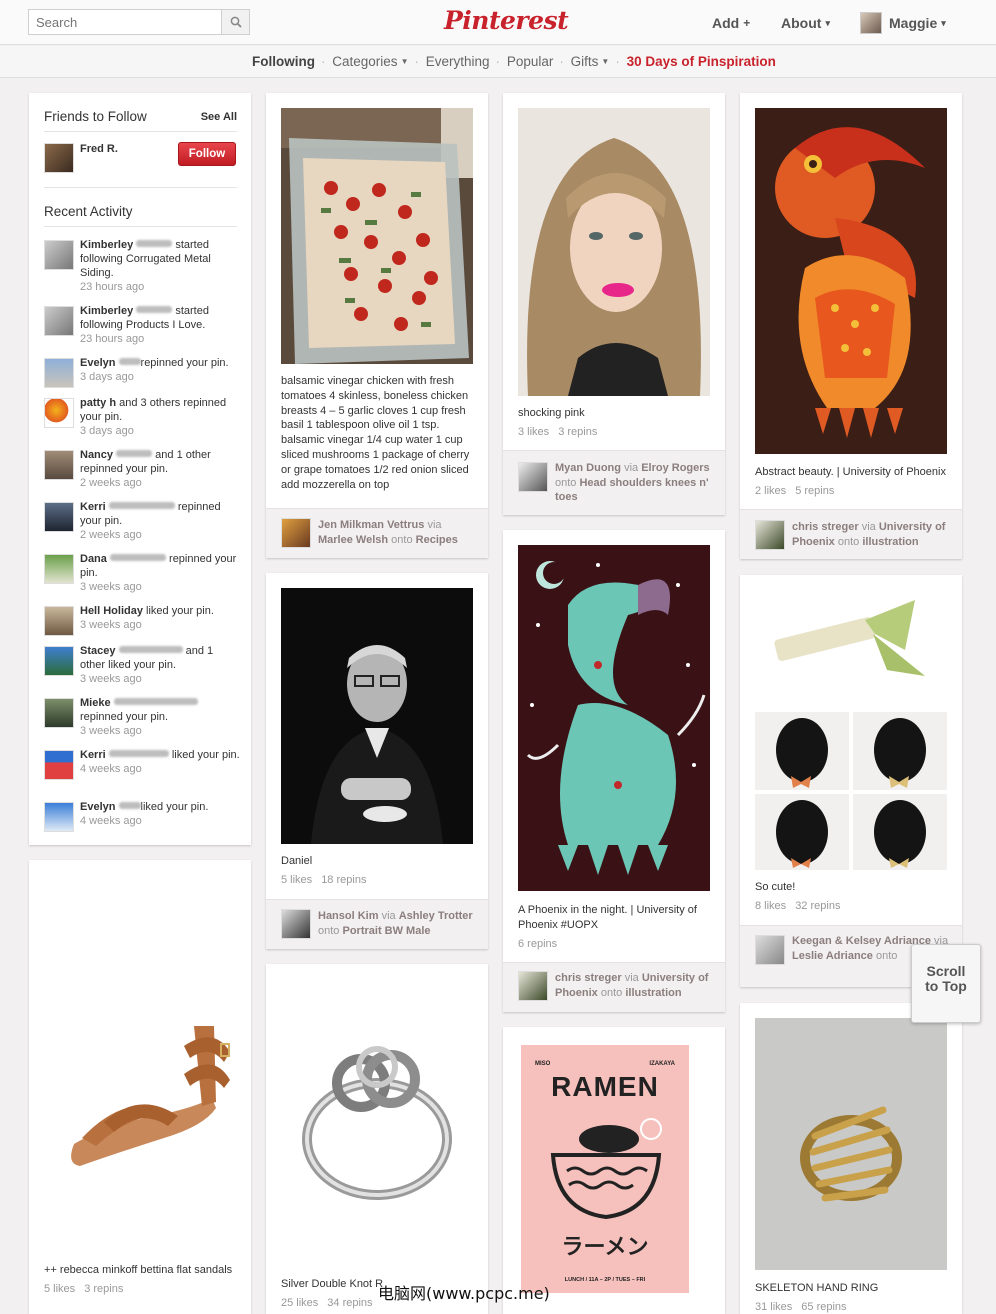  I want to click on onto-text: onto, so click(848, 541).